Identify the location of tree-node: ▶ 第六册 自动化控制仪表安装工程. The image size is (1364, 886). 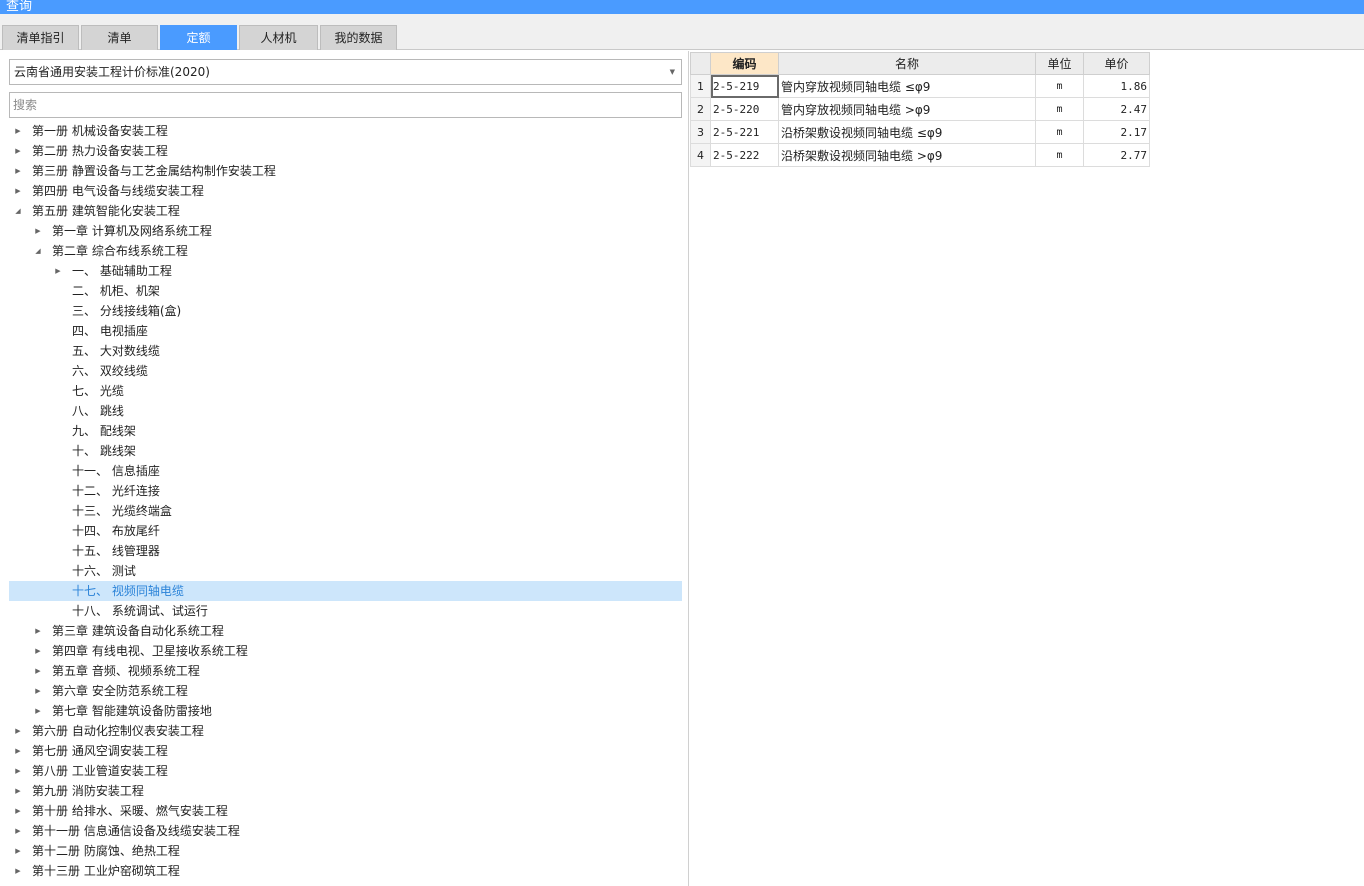
(345, 731).